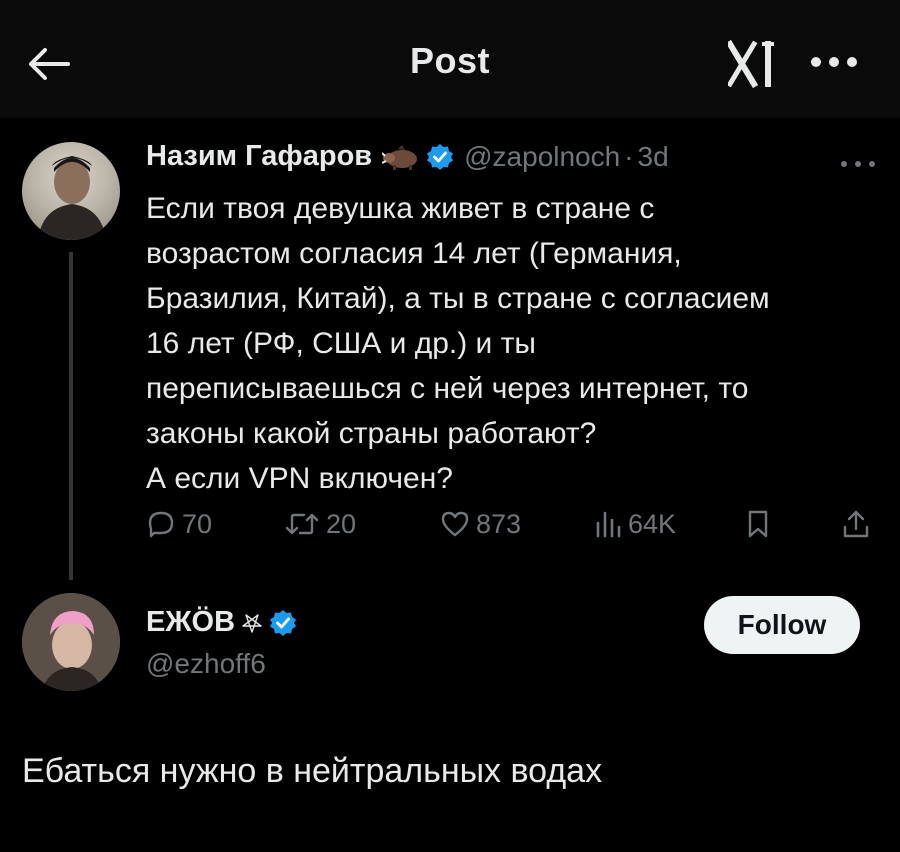 The height and width of the screenshot is (852, 900). What do you see at coordinates (400, 208) in the screenshot?
I see `post-text-line: Если твоя девушка живет в стране с` at bounding box center [400, 208].